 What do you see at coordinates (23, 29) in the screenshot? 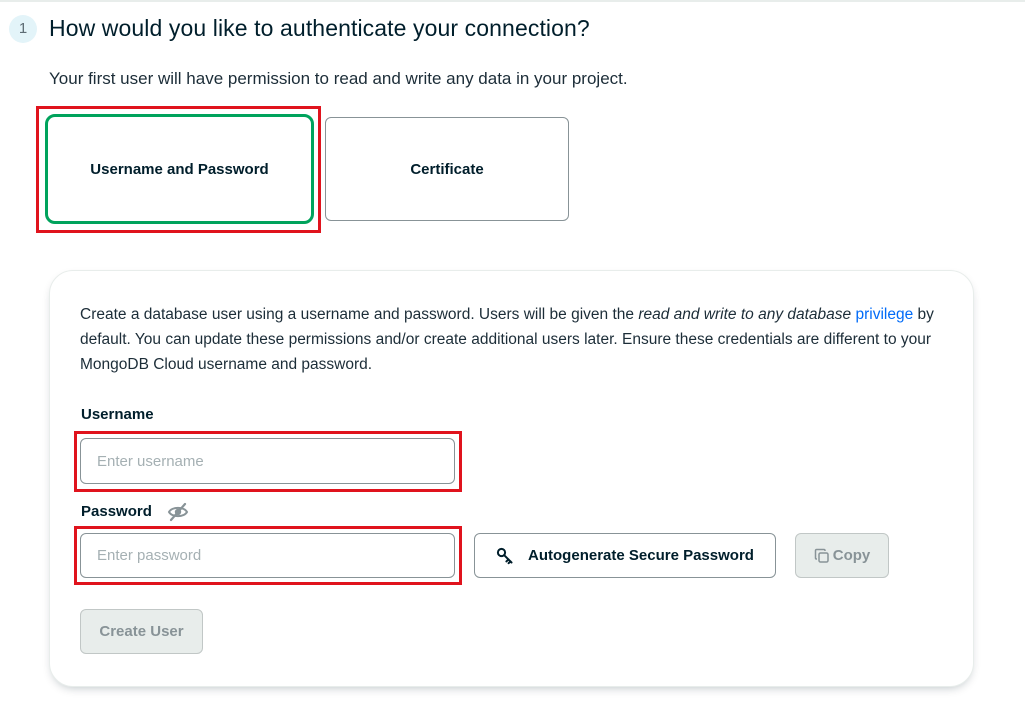
I see `step-number-badge: 1` at bounding box center [23, 29].